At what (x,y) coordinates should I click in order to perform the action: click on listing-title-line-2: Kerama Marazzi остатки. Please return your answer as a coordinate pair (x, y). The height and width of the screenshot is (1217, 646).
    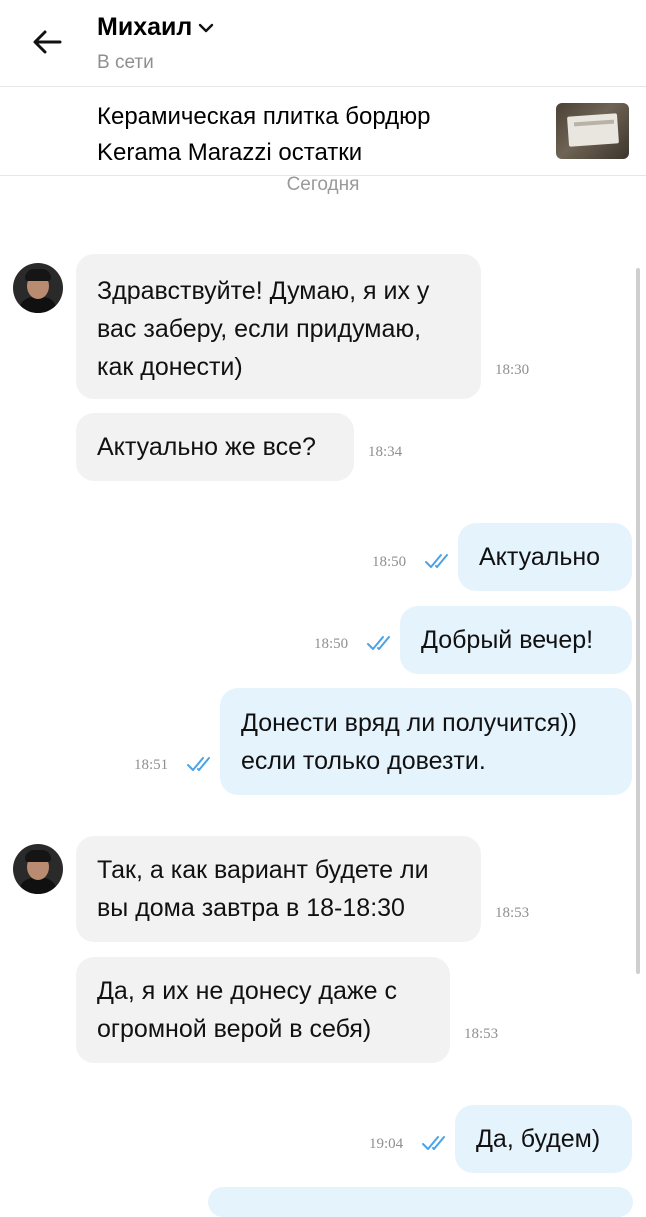
    Looking at the image, I should click on (230, 152).